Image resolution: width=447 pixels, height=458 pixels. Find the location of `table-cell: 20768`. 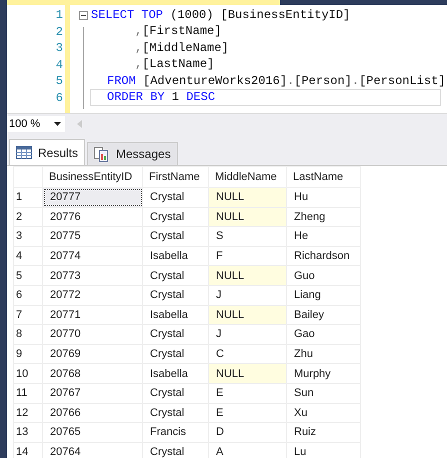

table-cell: 20768 is located at coordinates (92, 374).